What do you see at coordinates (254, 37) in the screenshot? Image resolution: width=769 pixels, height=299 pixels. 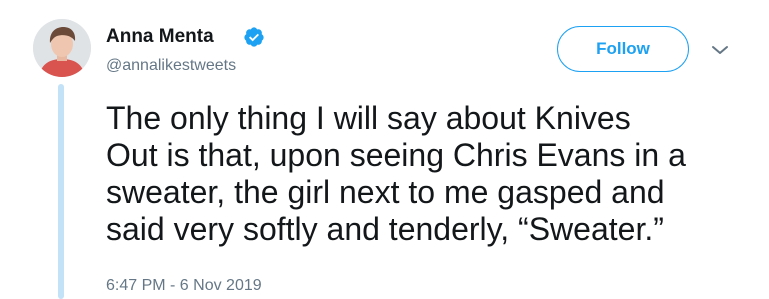 I see `verified-badge-icon` at bounding box center [254, 37].